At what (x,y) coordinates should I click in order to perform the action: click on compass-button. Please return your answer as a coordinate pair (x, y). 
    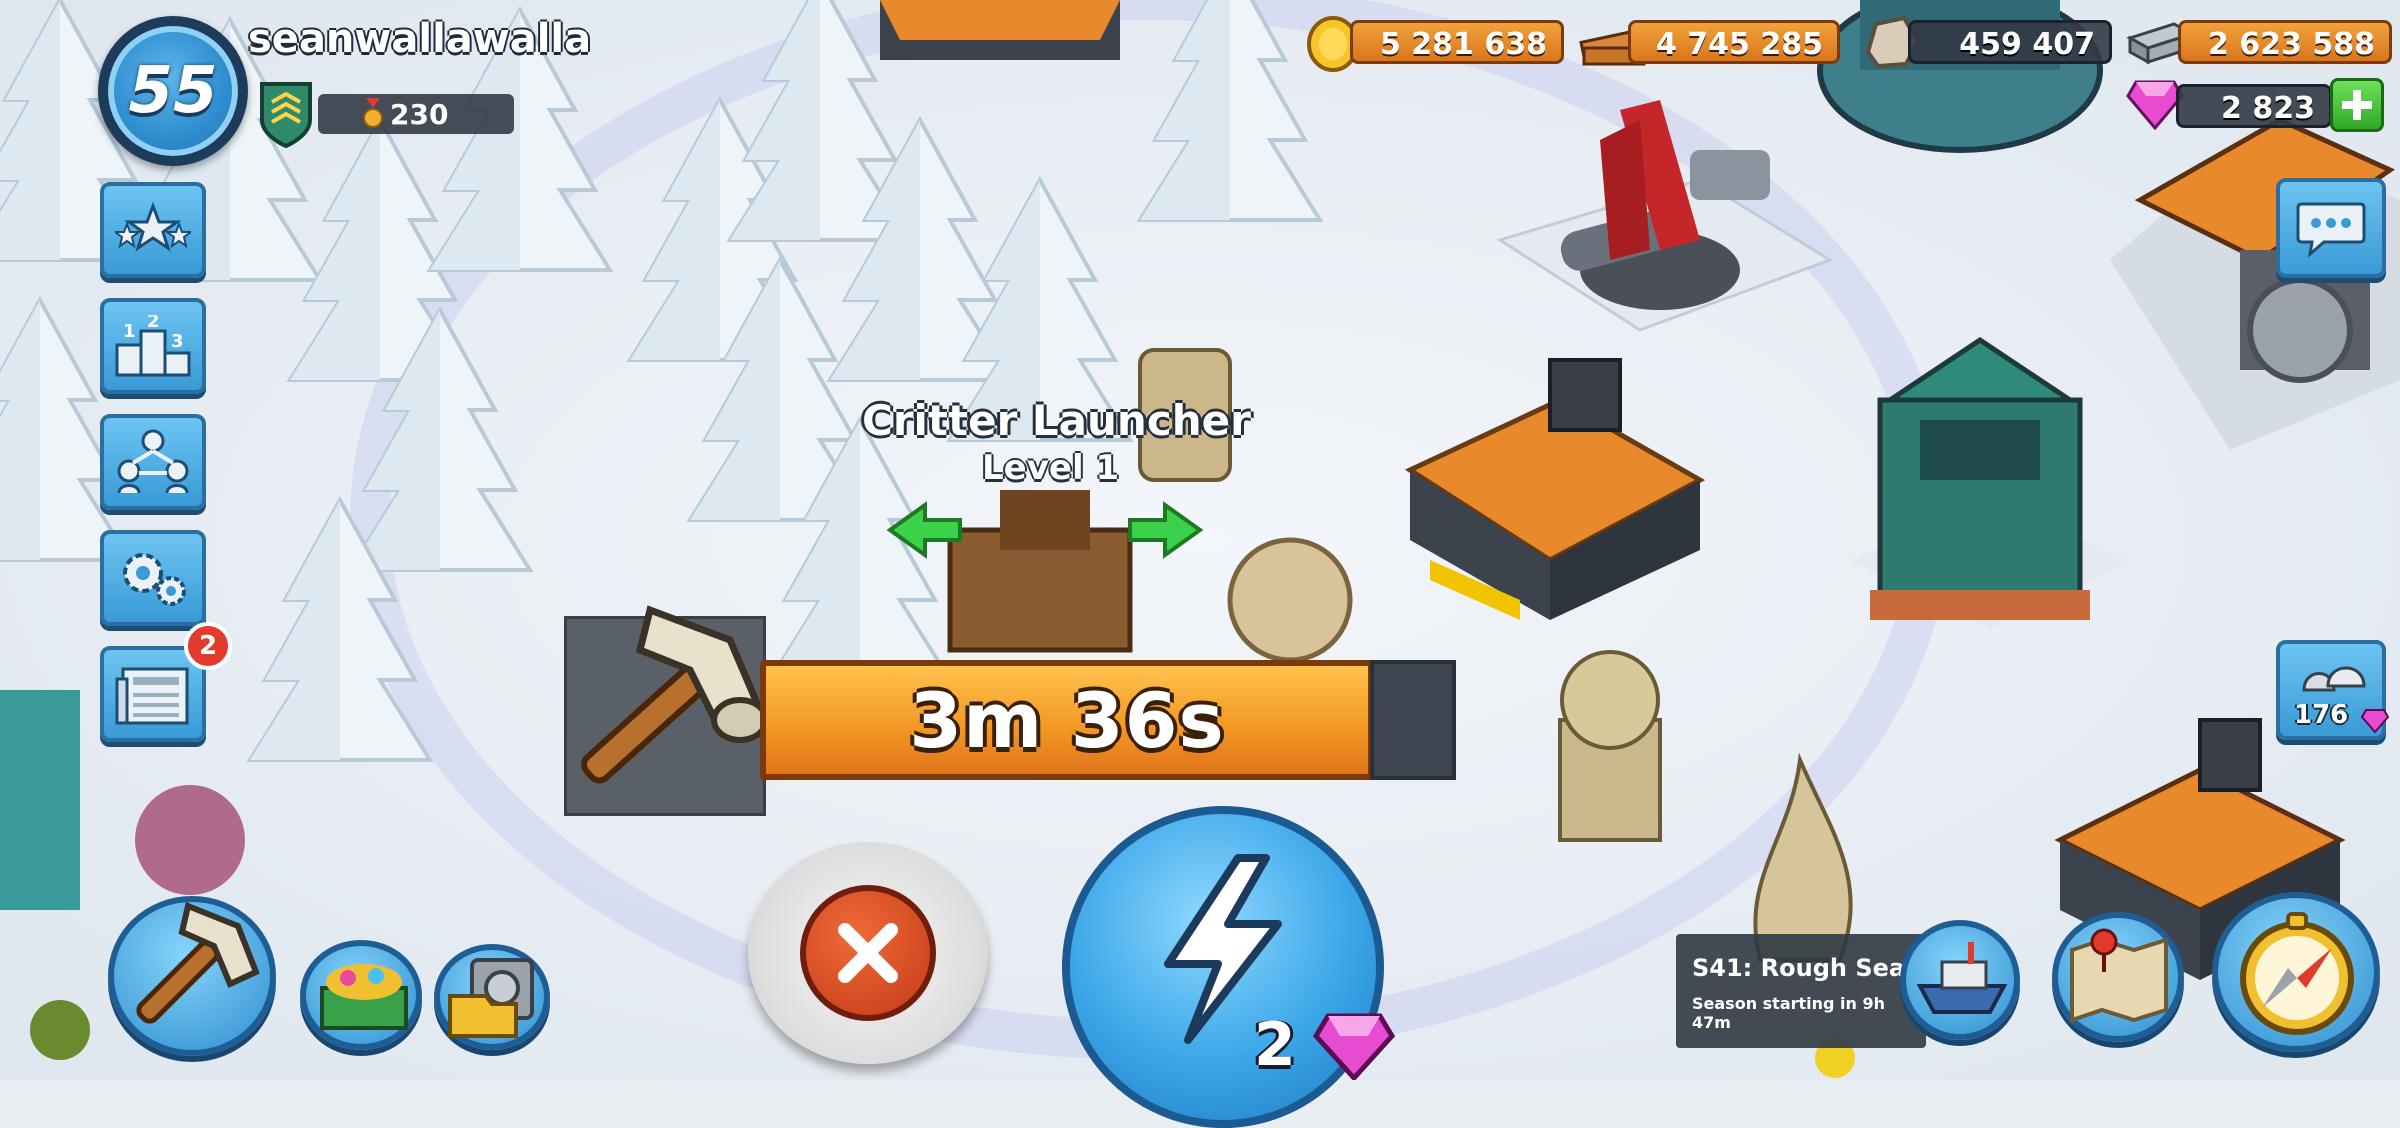
    Looking at the image, I should click on (2296, 972).